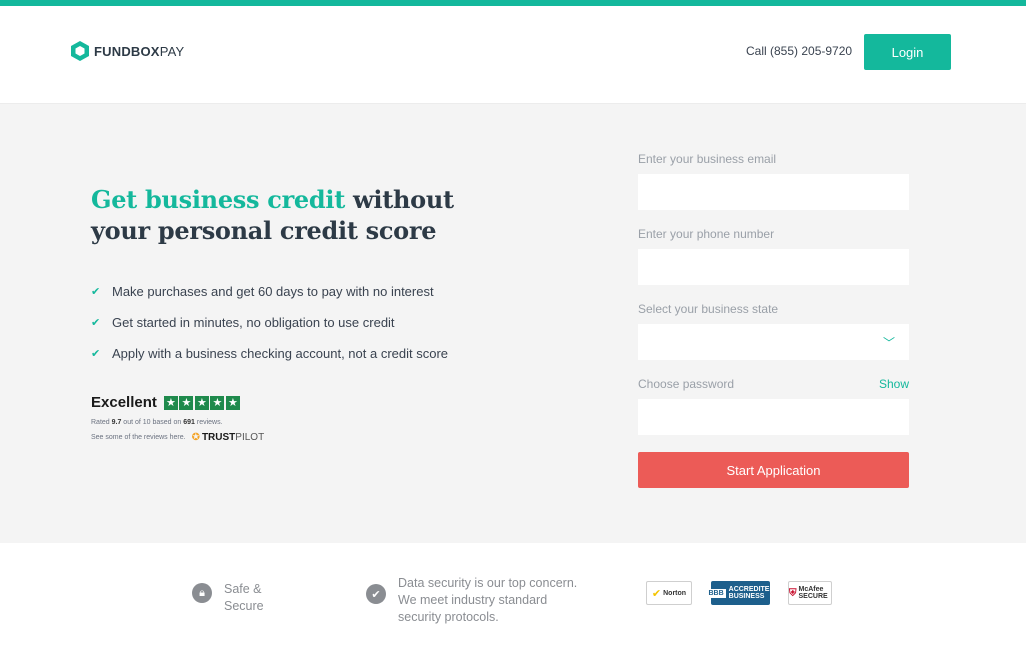 The image size is (1026, 660). I want to click on rating-value: 9.7, so click(116, 422).